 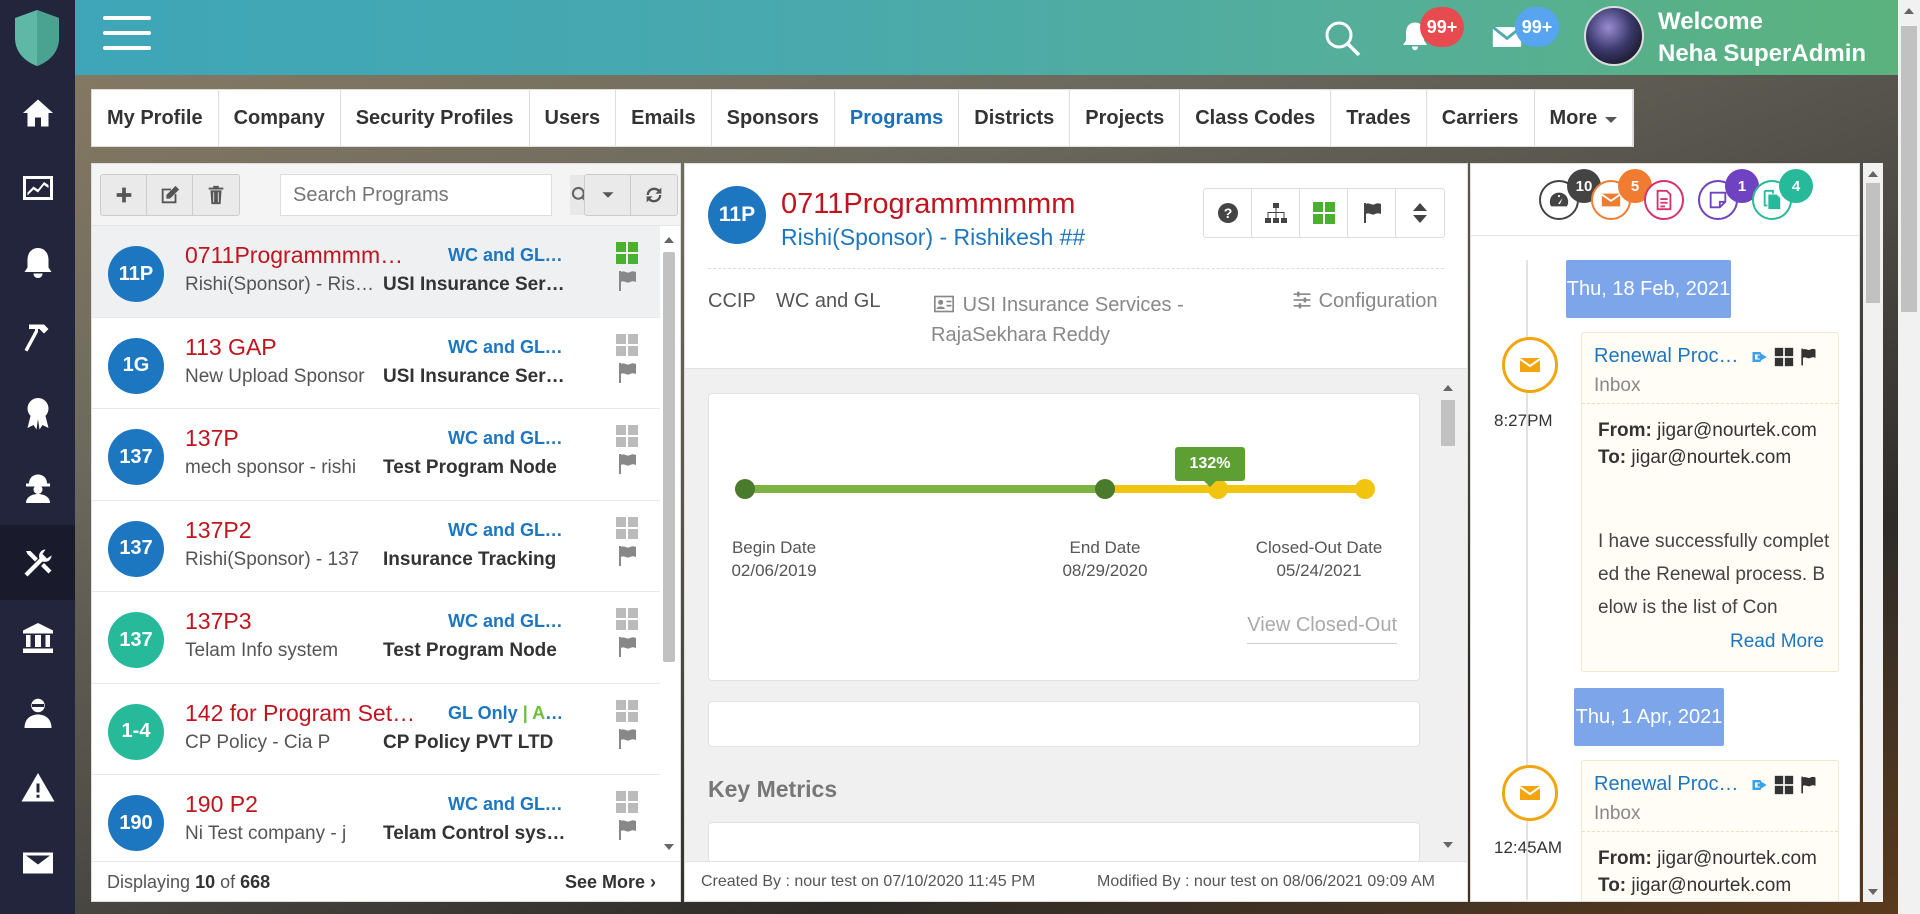 I want to click on program-sponsor-link: Rishi(Sponsor) - Rishikesh ##, so click(x=933, y=237).